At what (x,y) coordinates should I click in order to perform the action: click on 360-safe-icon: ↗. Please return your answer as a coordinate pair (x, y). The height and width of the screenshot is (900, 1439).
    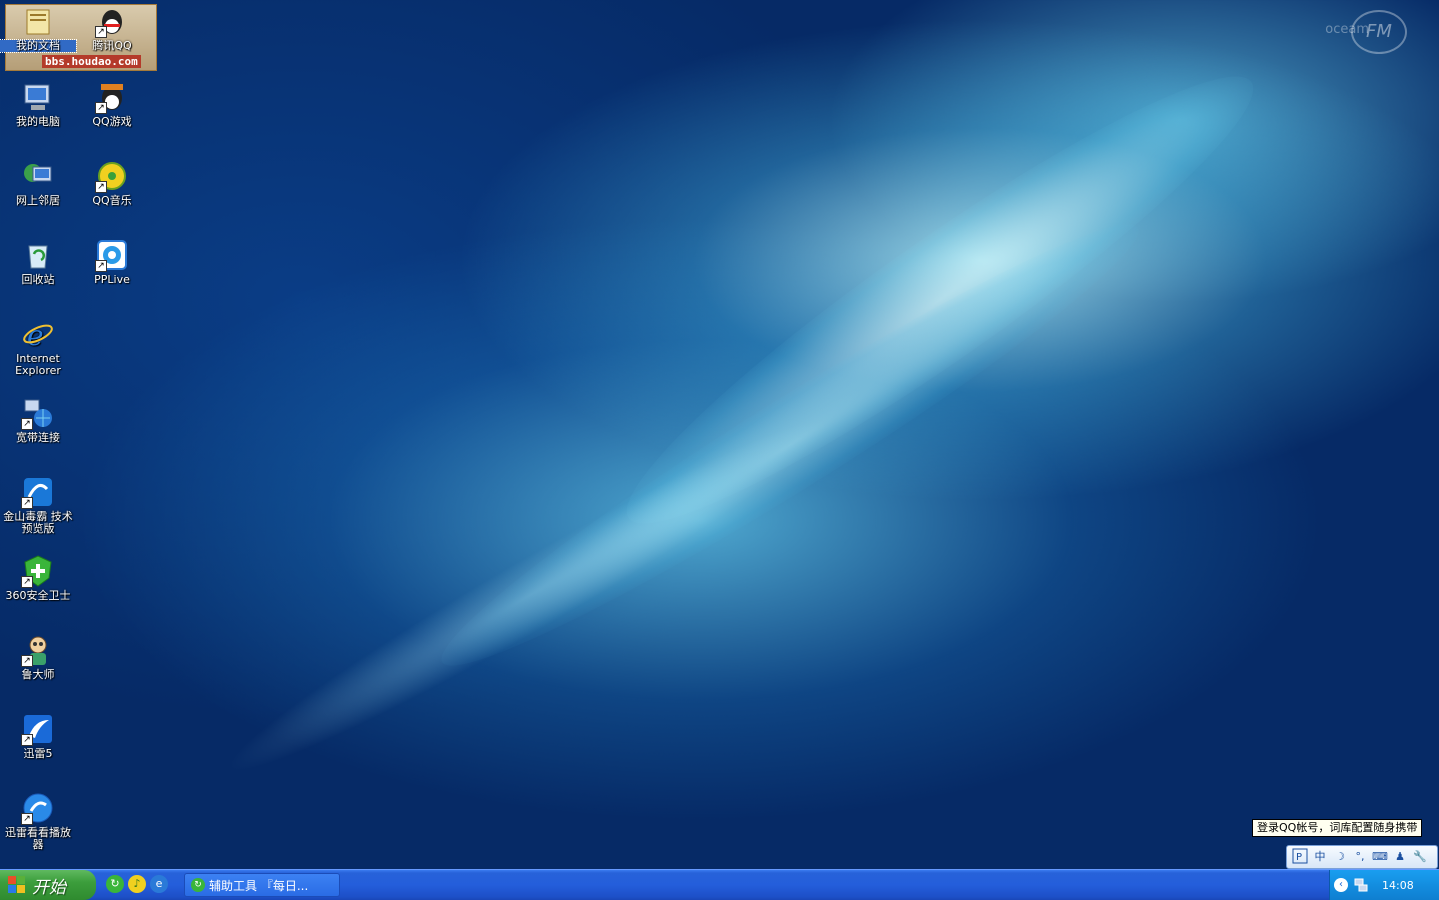
    Looking at the image, I should click on (38, 571).